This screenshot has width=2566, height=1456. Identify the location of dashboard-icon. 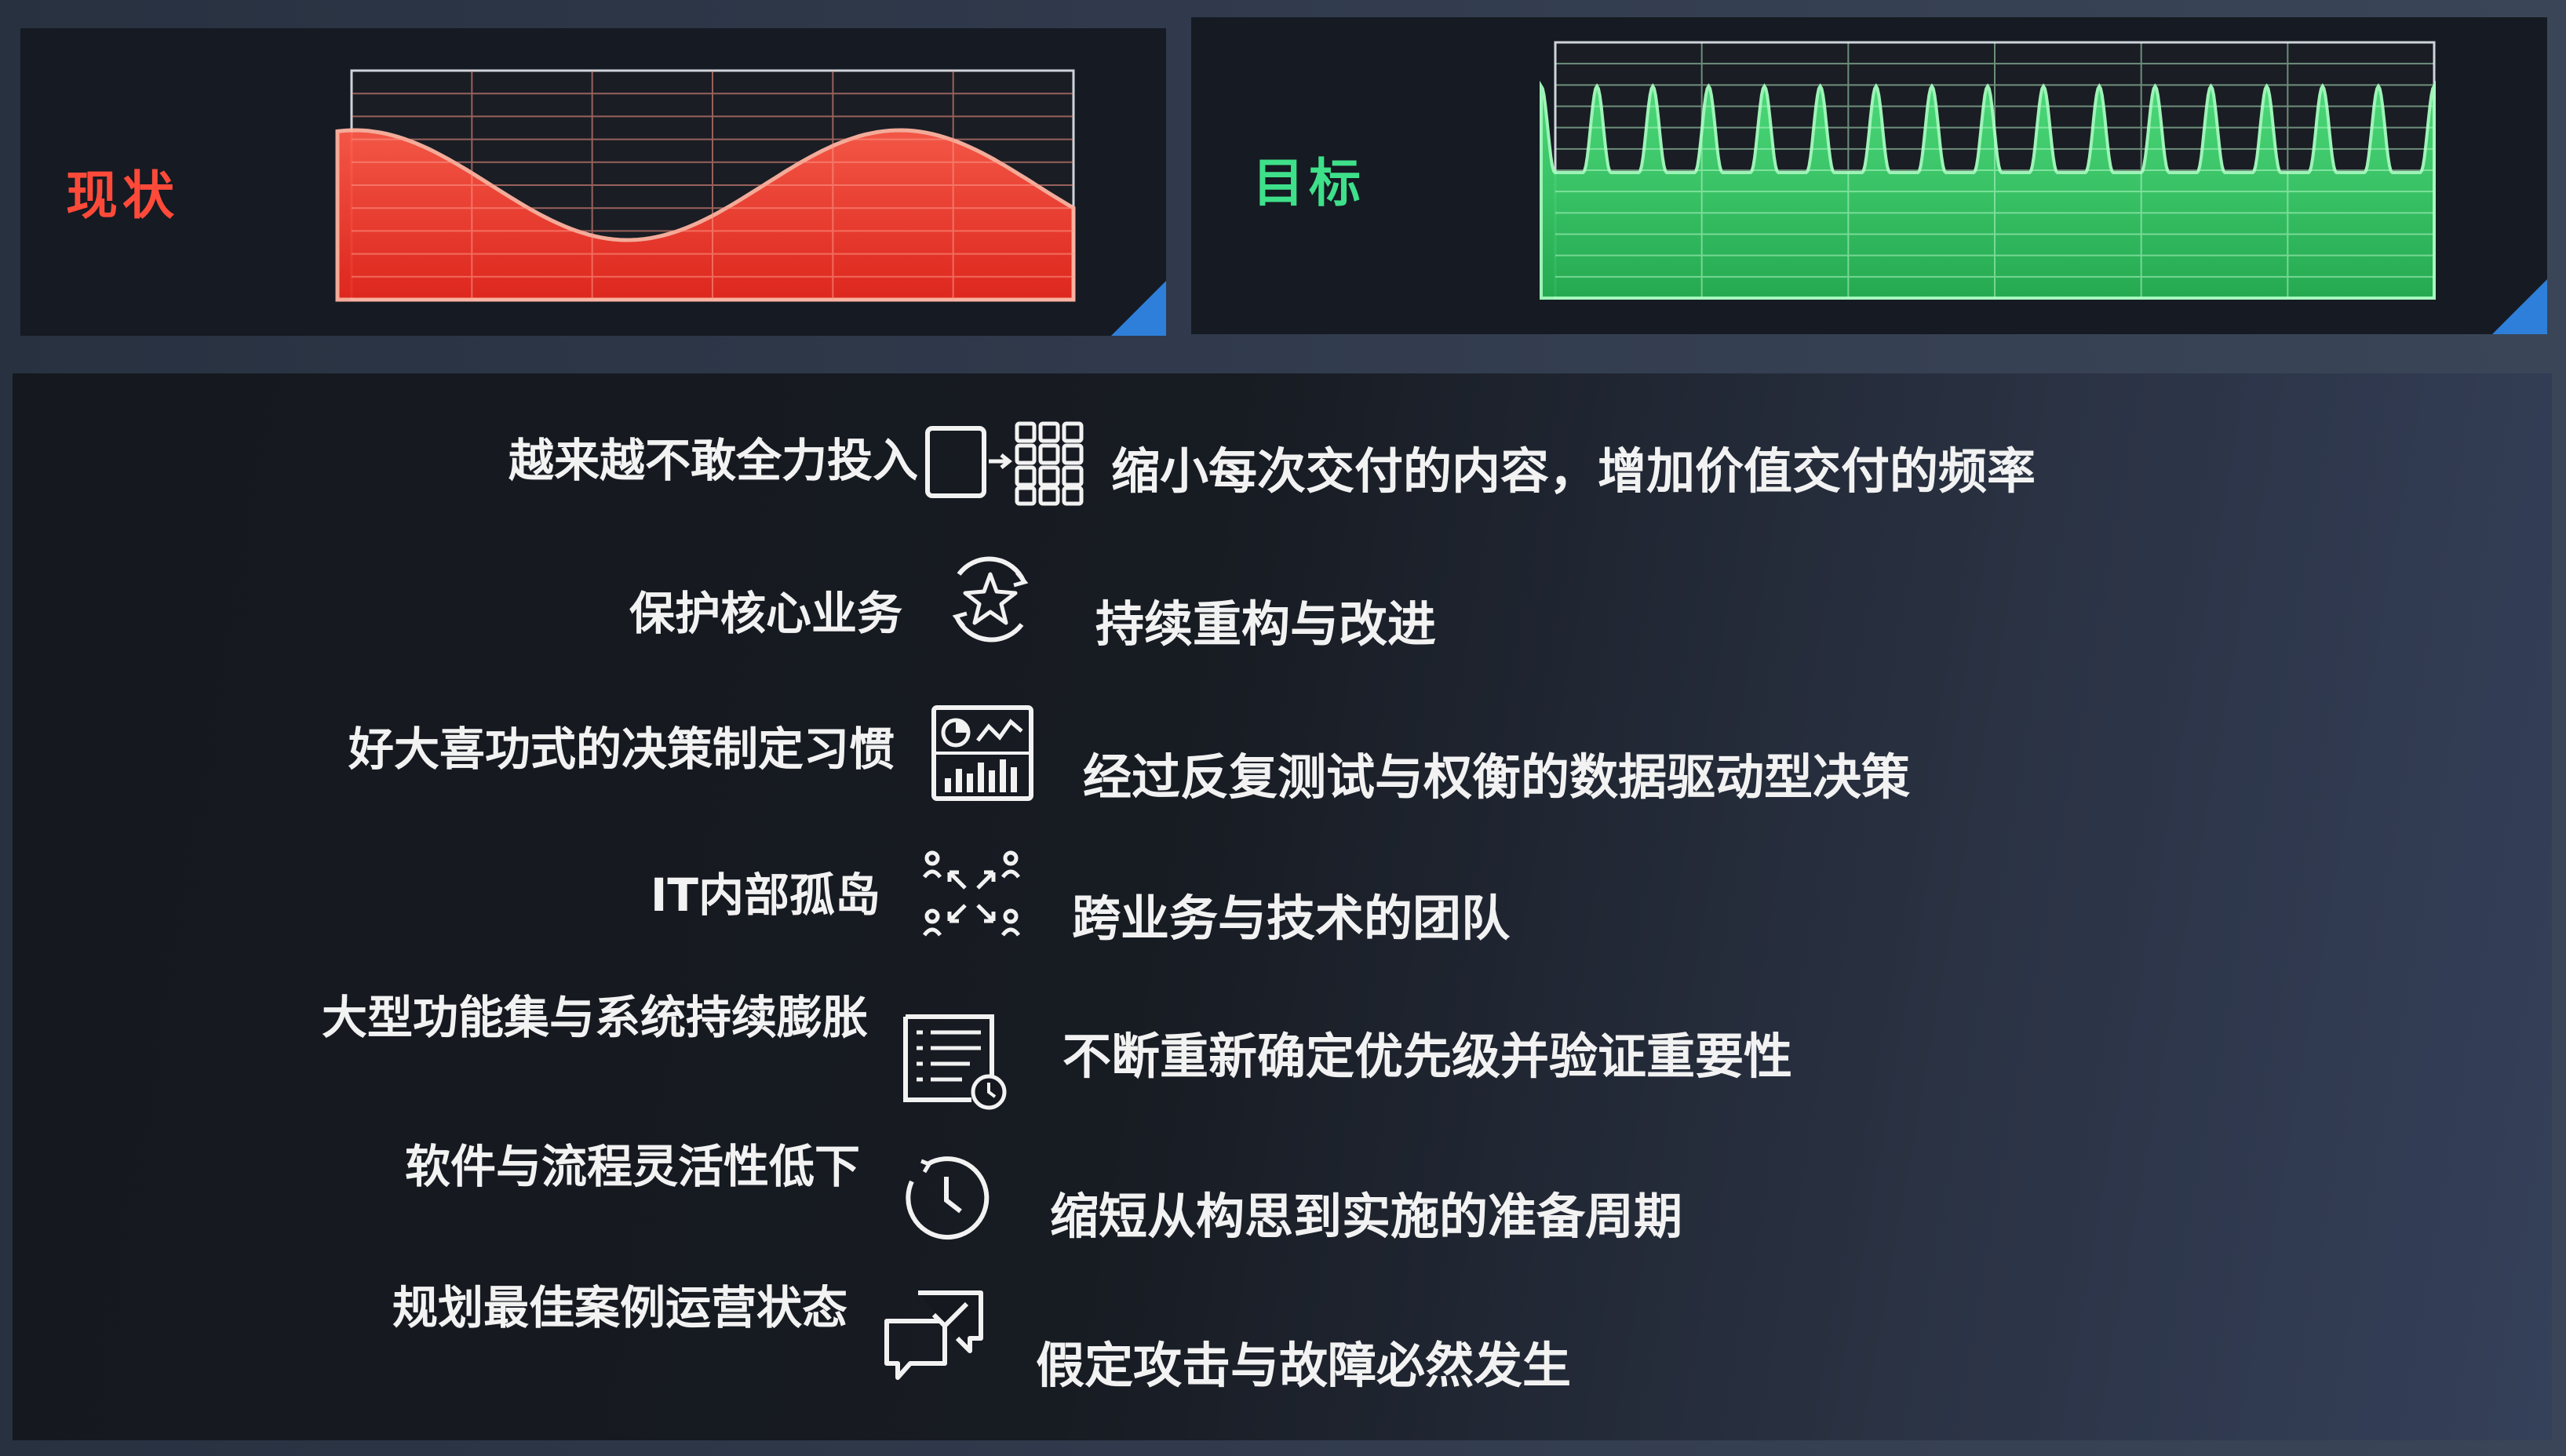
(982, 753).